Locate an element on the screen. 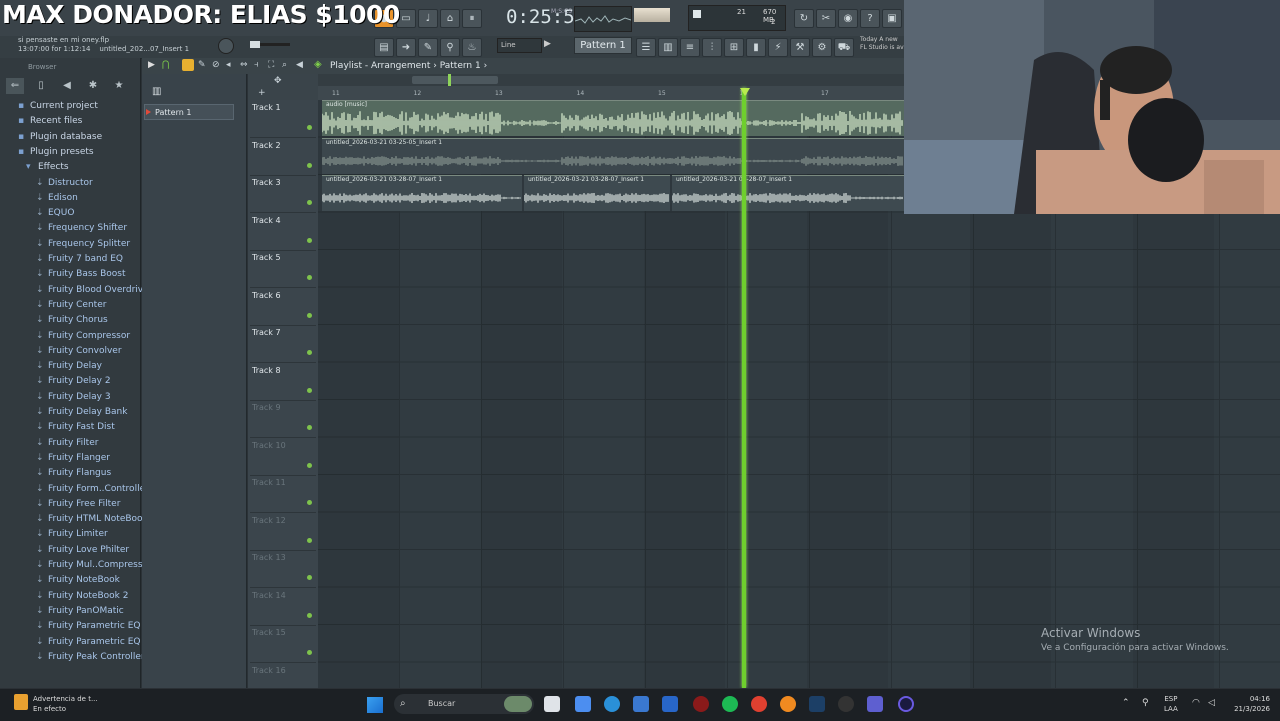 Image resolution: width=1280 pixels, height=721 pixels. browser-back-icon: ⇐ is located at coordinates (15, 86).